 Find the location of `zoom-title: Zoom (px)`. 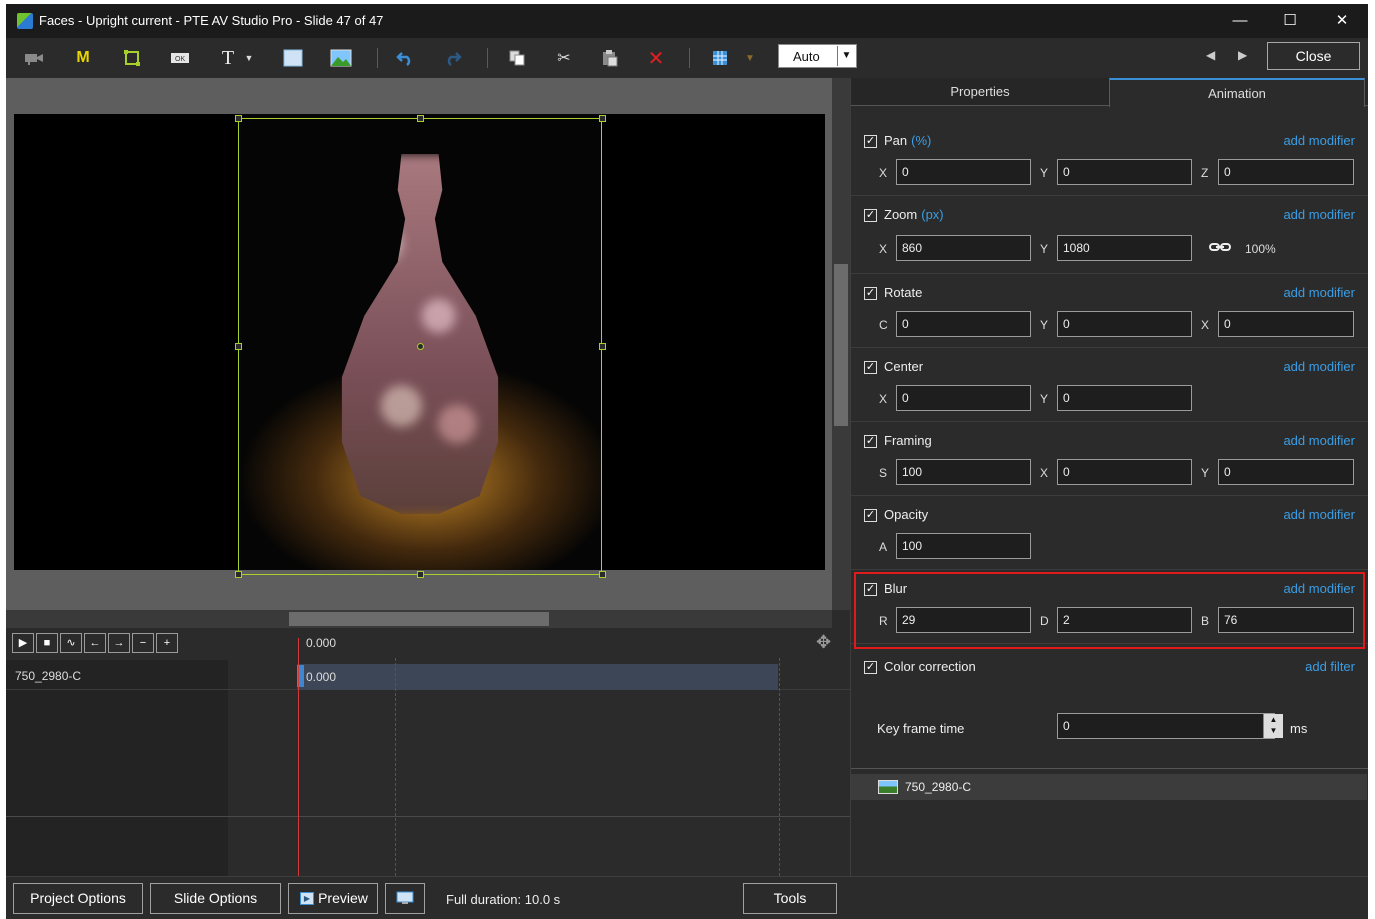

zoom-title: Zoom (px) is located at coordinates (914, 214).